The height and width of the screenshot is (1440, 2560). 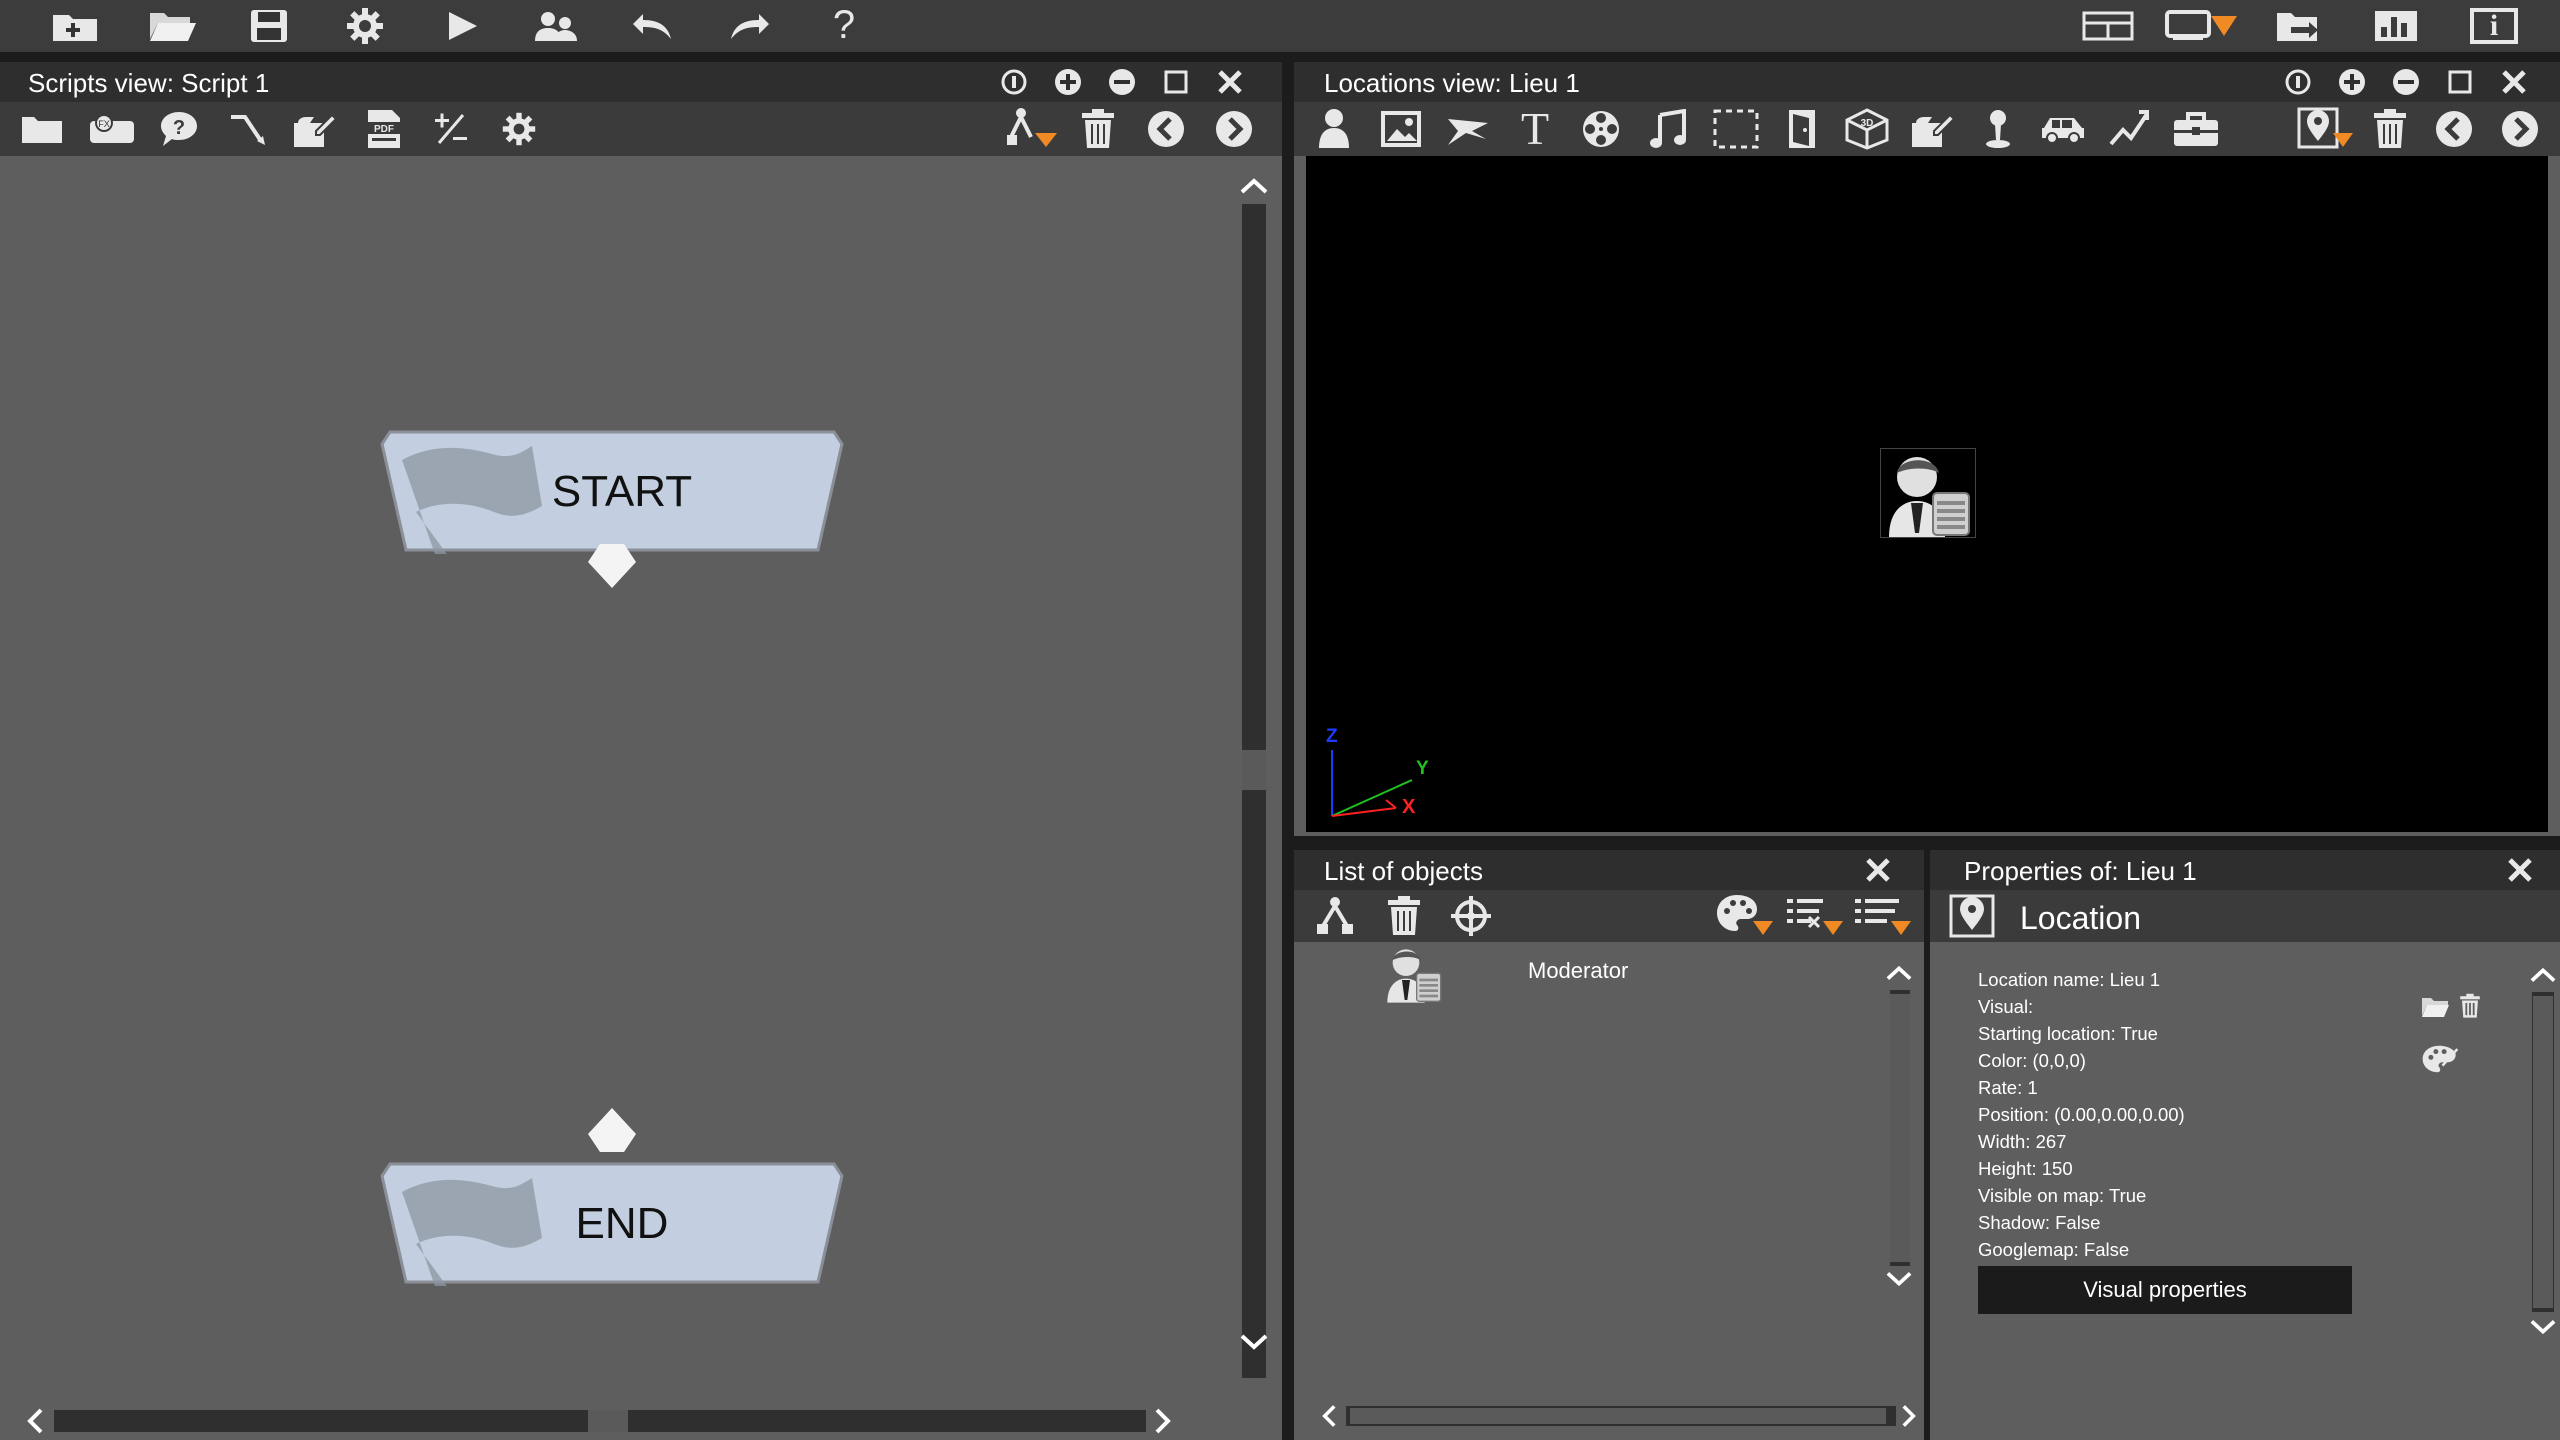 What do you see at coordinates (269, 26) in the screenshot?
I see `save-icon` at bounding box center [269, 26].